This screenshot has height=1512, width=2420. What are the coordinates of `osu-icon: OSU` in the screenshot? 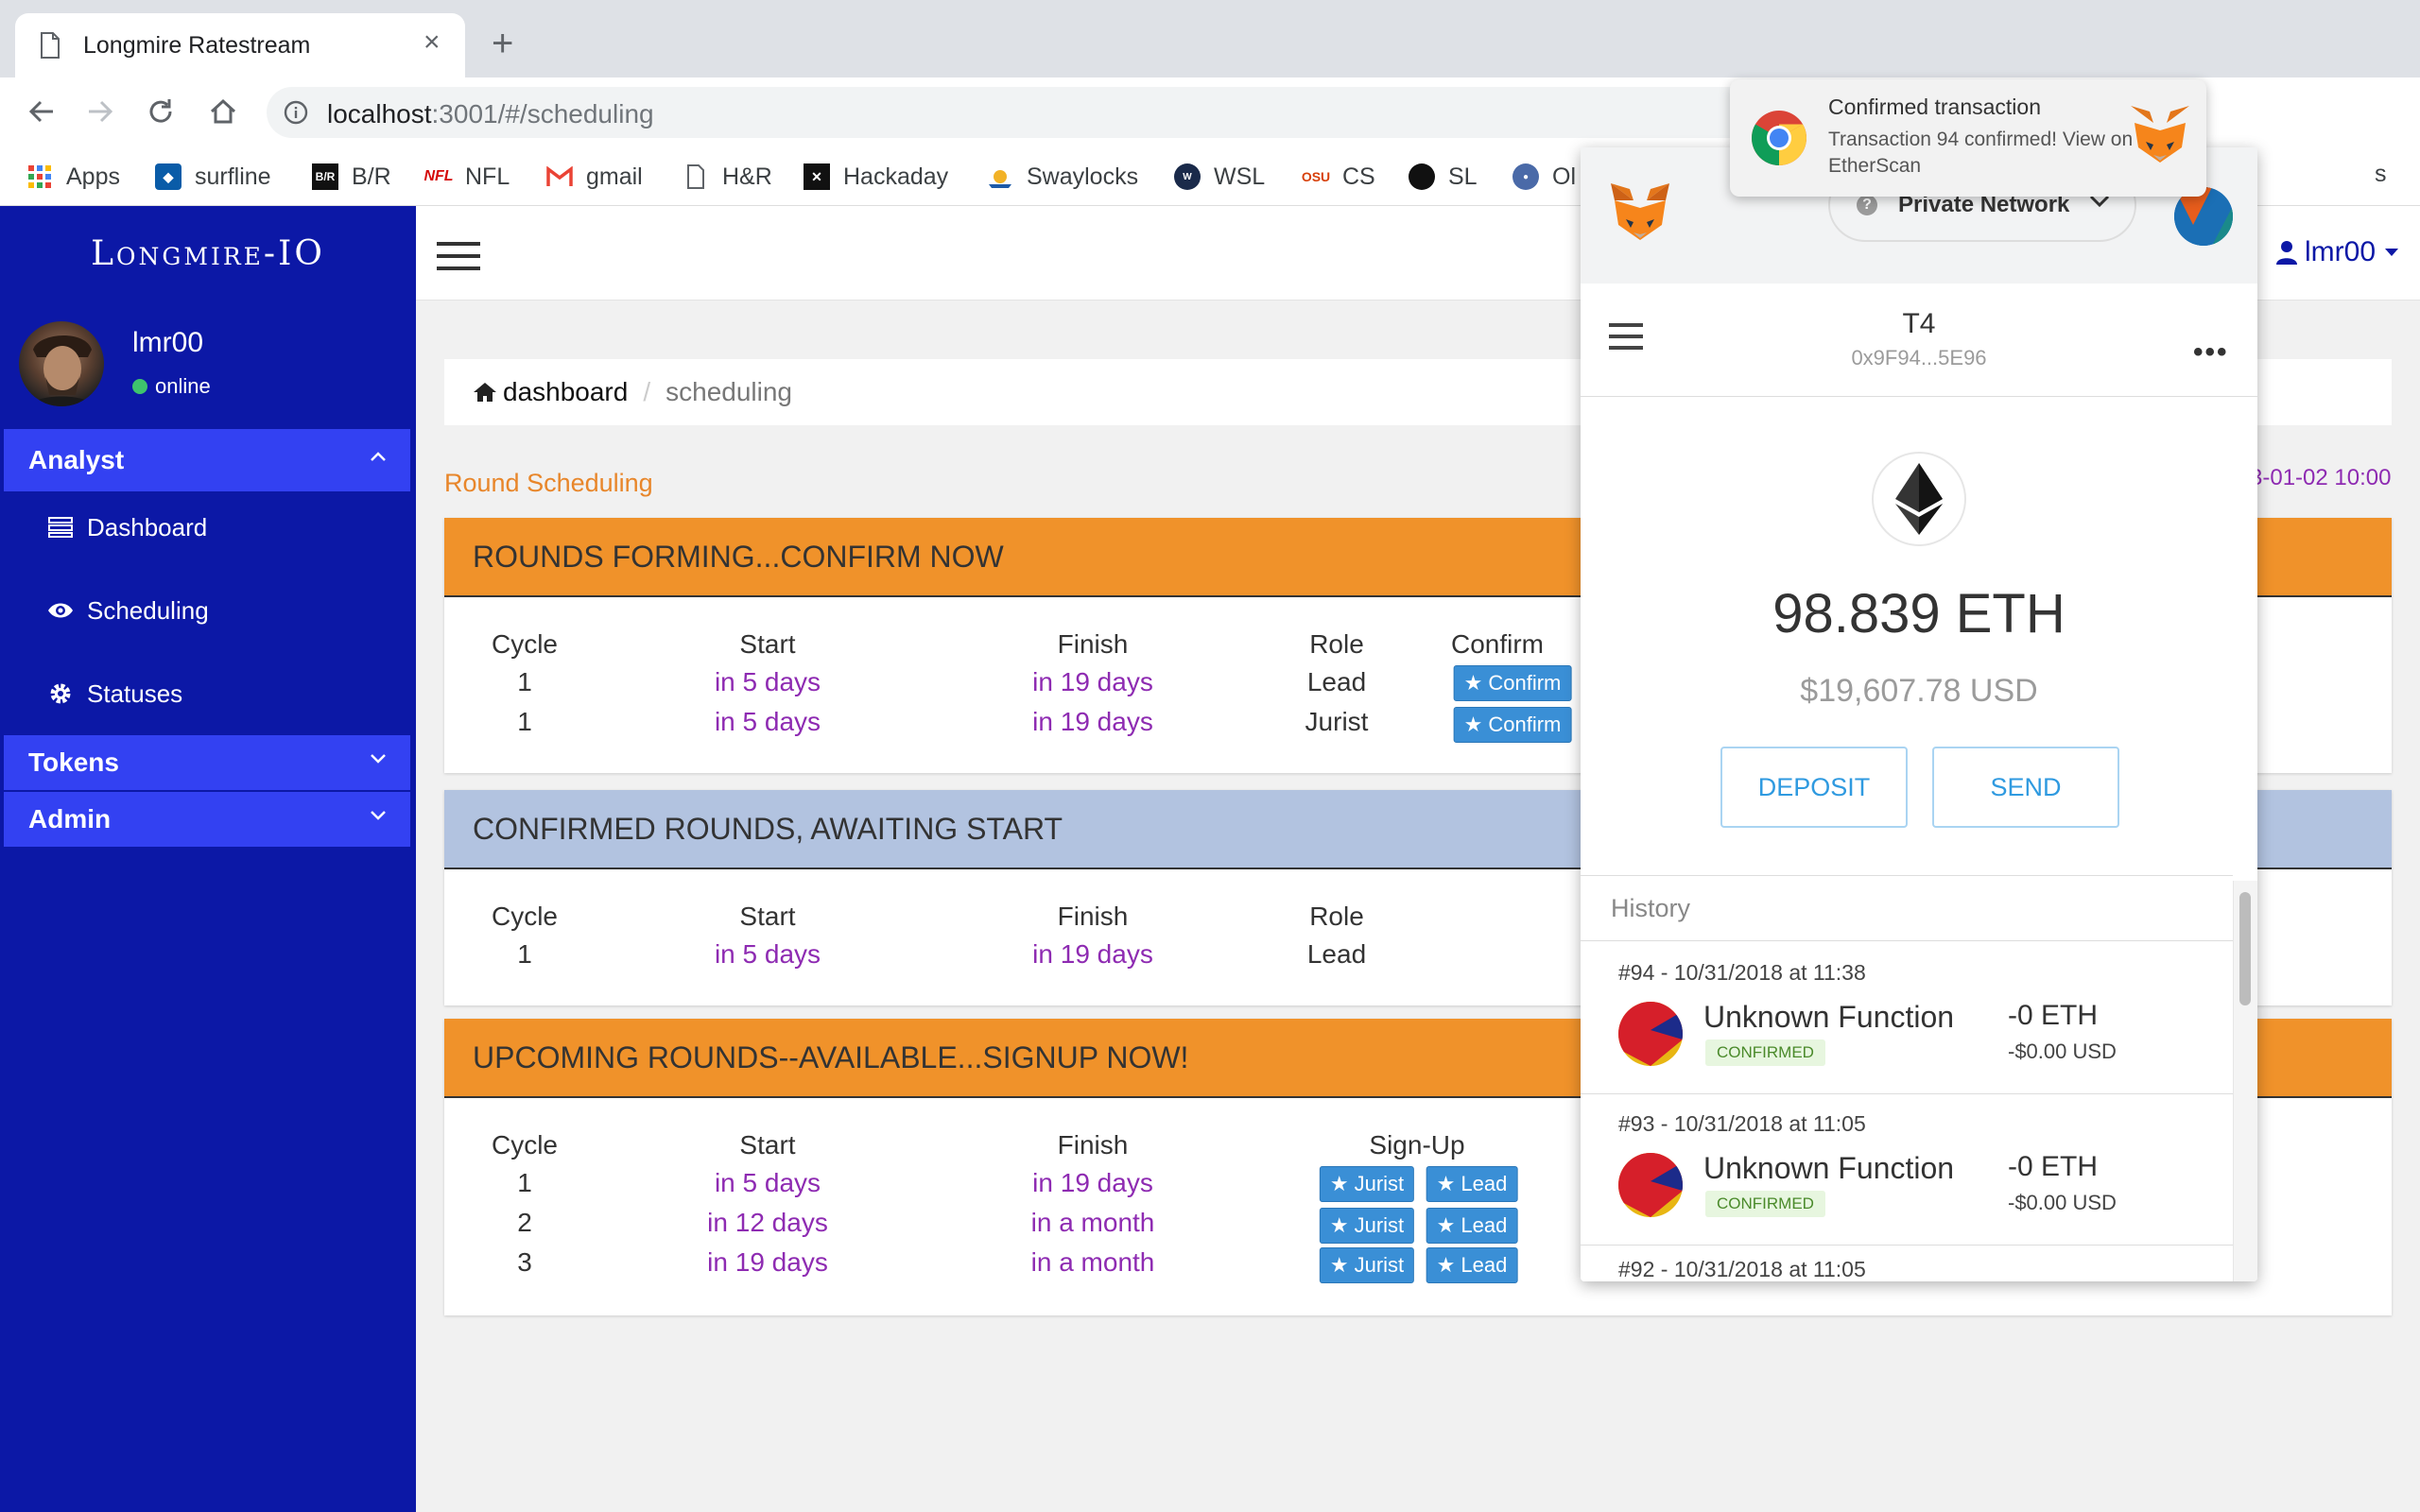 It's located at (1316, 176).